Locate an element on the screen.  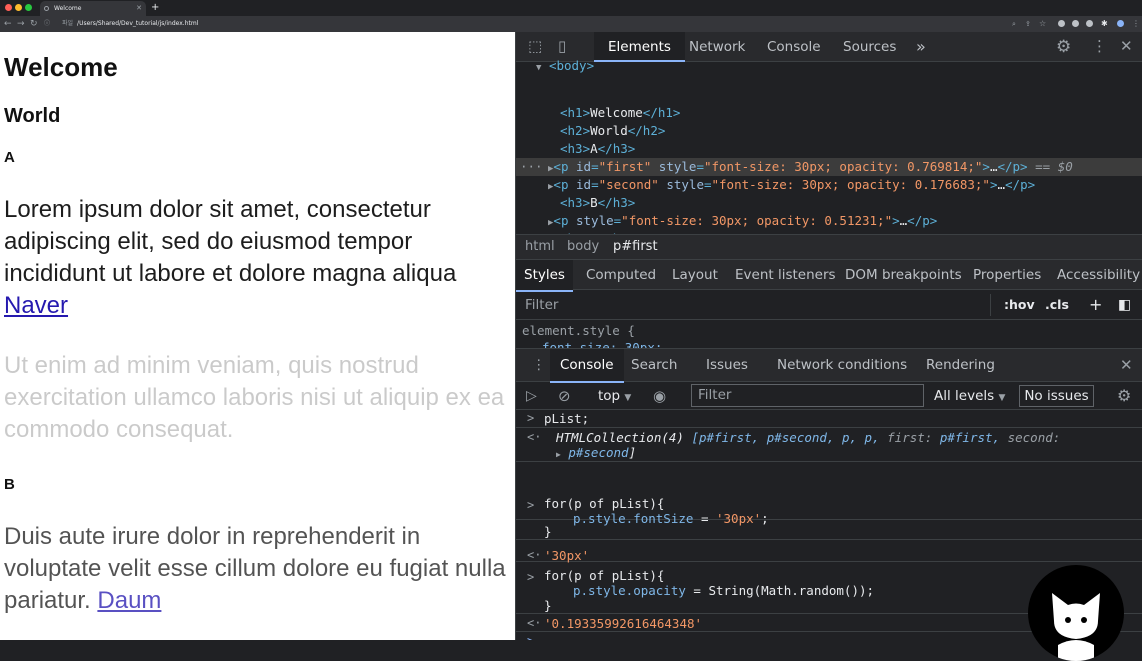
log-levels-dropdown: All levels ▼ is located at coordinates (969, 397).